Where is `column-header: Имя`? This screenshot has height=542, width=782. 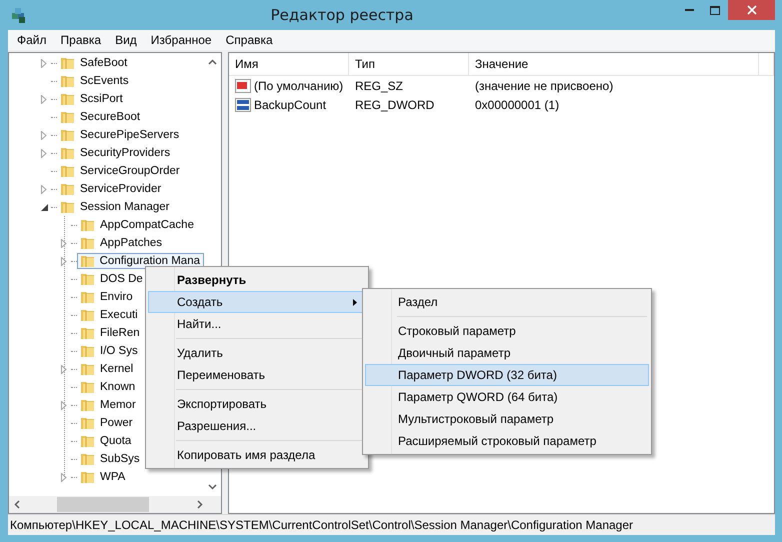 column-header: Имя is located at coordinates (289, 64).